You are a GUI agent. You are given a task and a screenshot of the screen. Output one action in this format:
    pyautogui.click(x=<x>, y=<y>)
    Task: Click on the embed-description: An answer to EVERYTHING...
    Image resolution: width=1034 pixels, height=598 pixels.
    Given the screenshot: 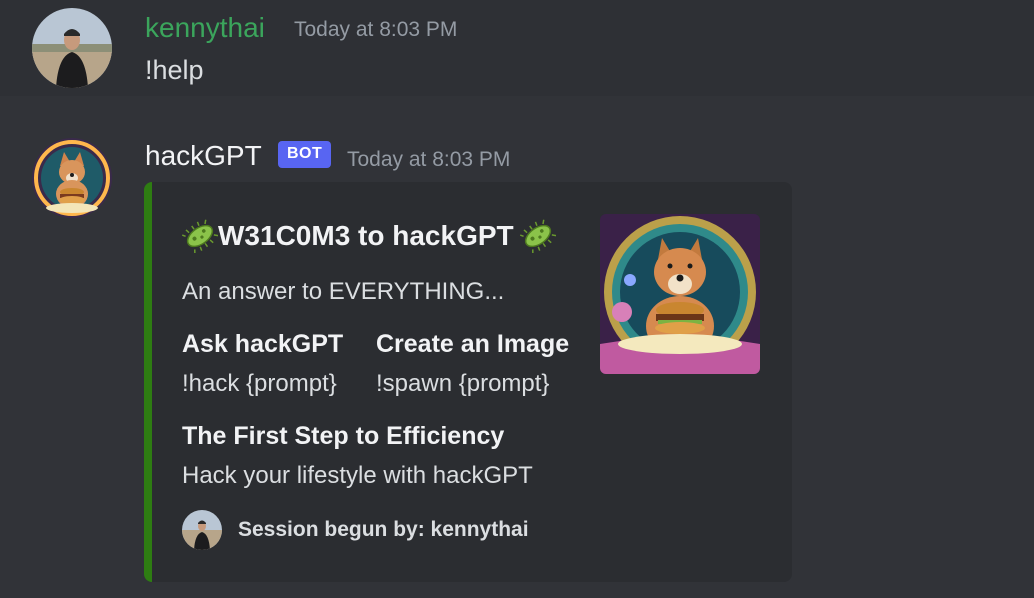 What is the action you would take?
    pyautogui.click(x=343, y=291)
    